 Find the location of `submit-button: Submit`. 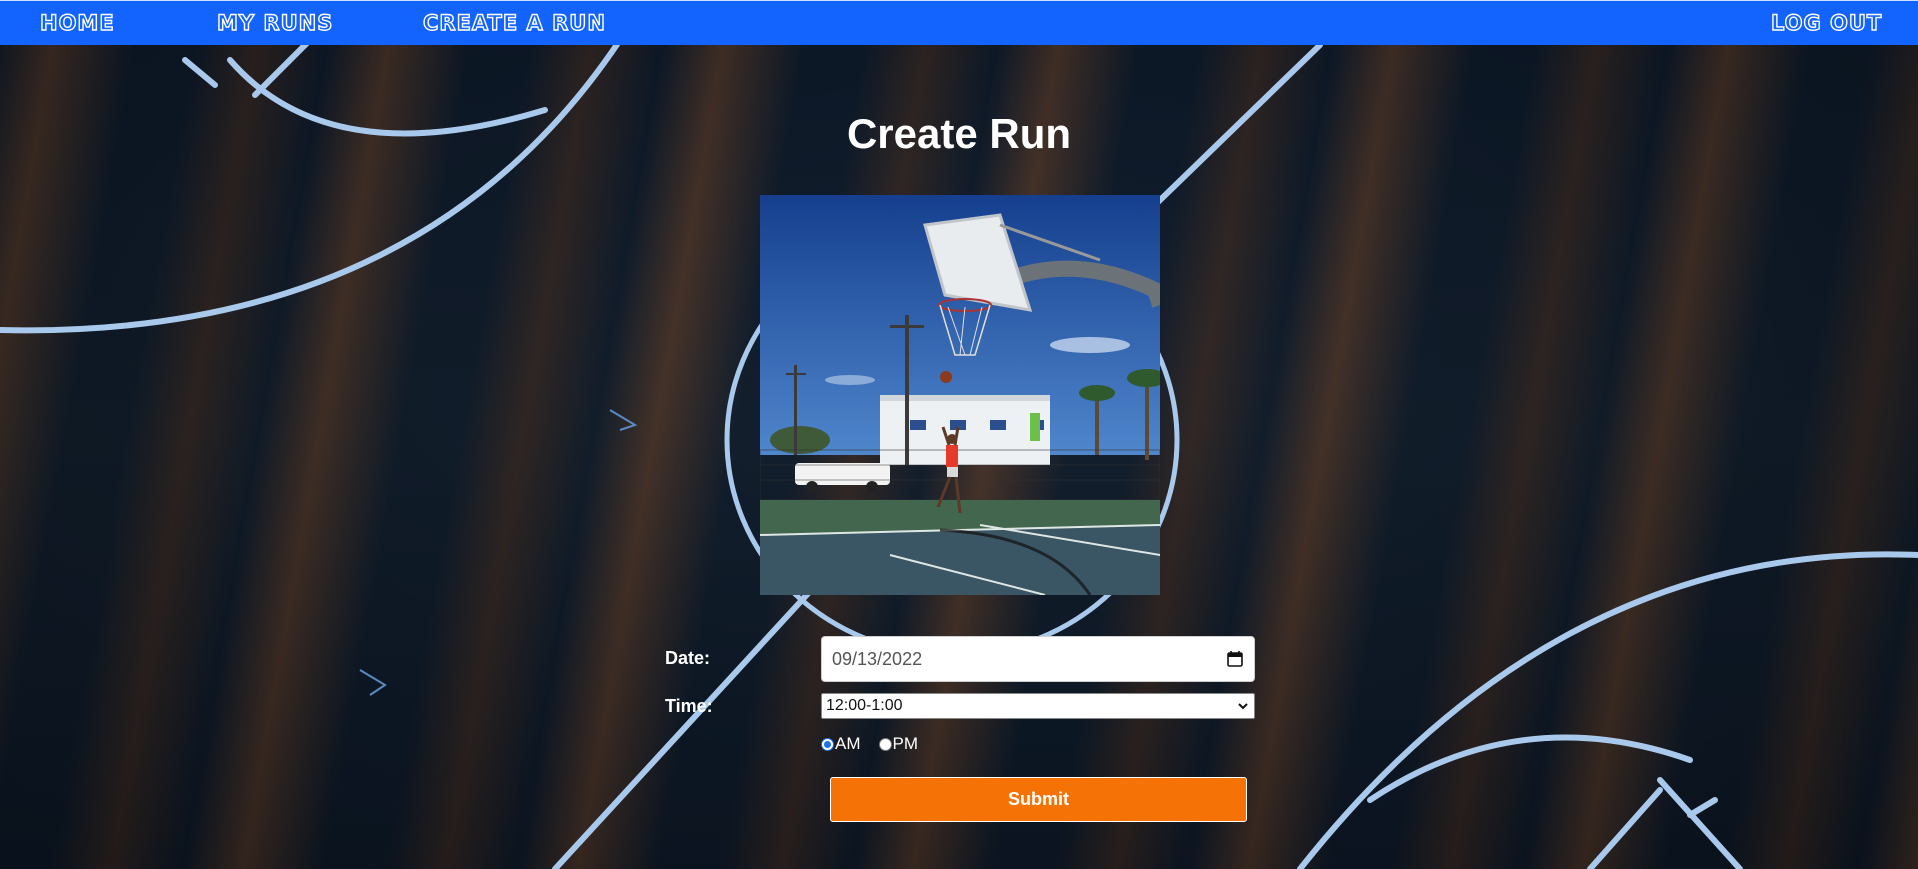

submit-button: Submit is located at coordinates (1038, 799).